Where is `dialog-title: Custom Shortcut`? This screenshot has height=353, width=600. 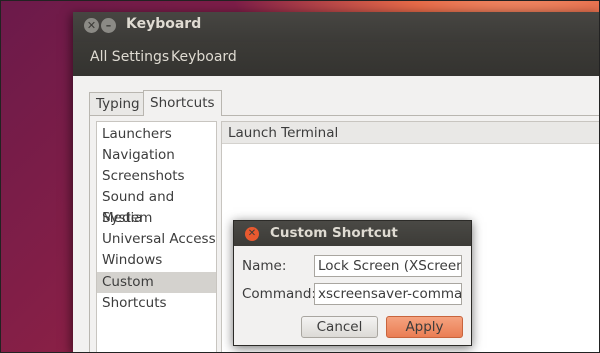
dialog-title: Custom Shortcut is located at coordinates (334, 233).